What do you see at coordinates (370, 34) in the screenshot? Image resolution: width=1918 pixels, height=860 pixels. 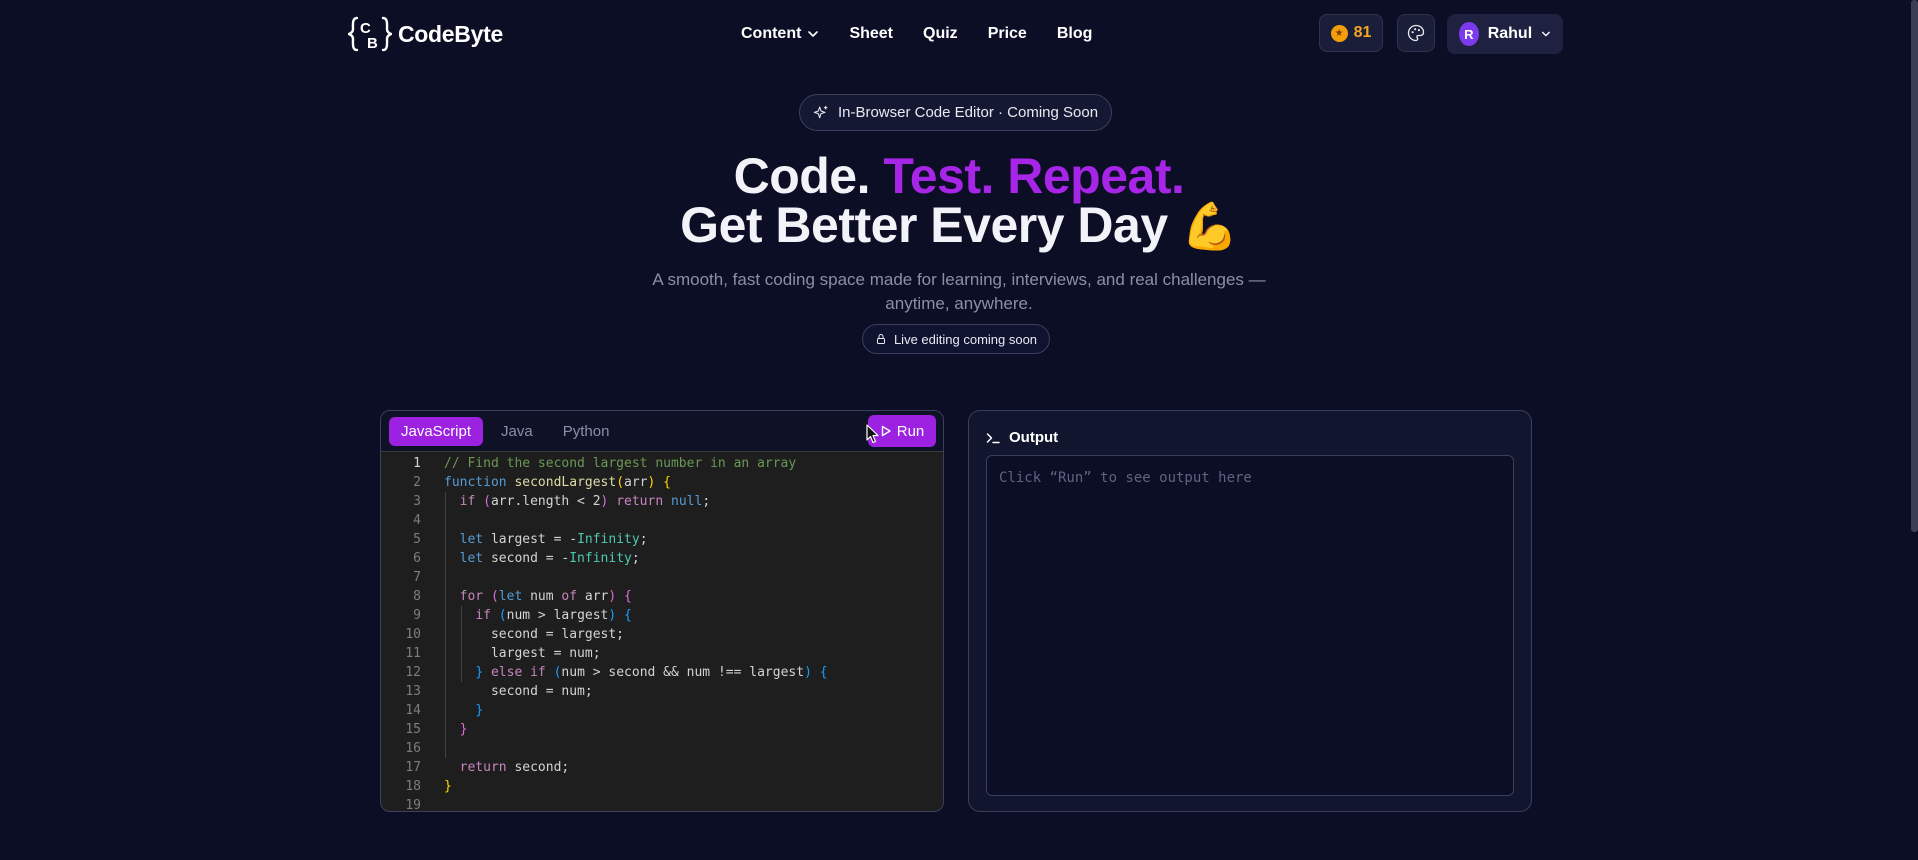 I see `codebyte-logo-icon: C B` at bounding box center [370, 34].